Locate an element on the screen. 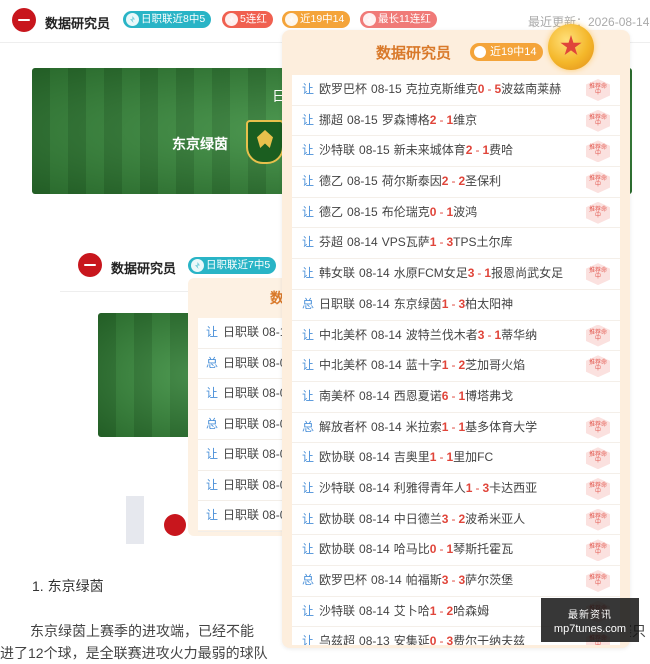 The width and height of the screenshot is (650, 664). panel-record-badge: 近19中14 is located at coordinates (507, 52).